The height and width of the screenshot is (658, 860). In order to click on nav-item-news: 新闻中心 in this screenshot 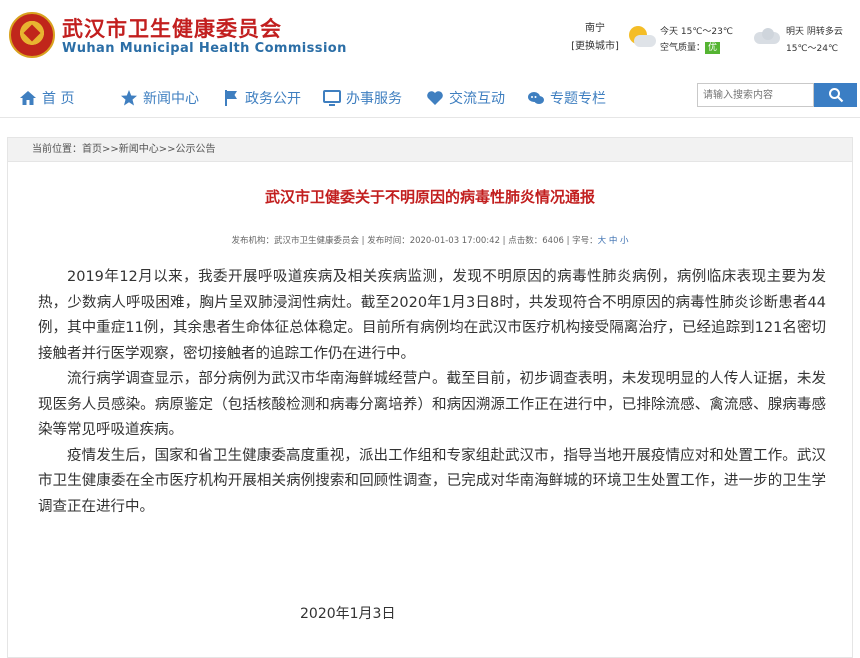, I will do `click(159, 98)`.